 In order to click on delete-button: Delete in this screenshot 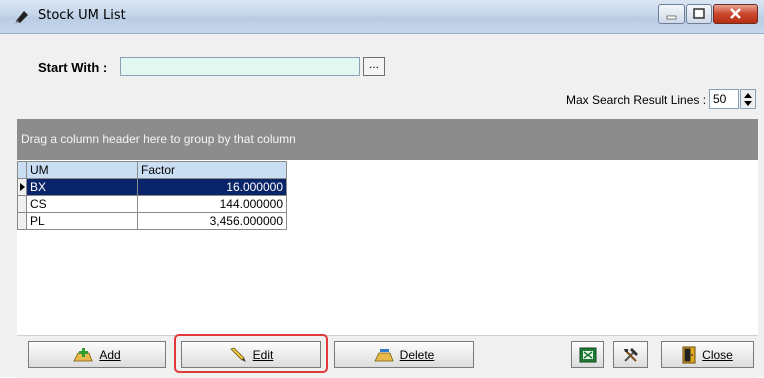, I will do `click(404, 354)`.